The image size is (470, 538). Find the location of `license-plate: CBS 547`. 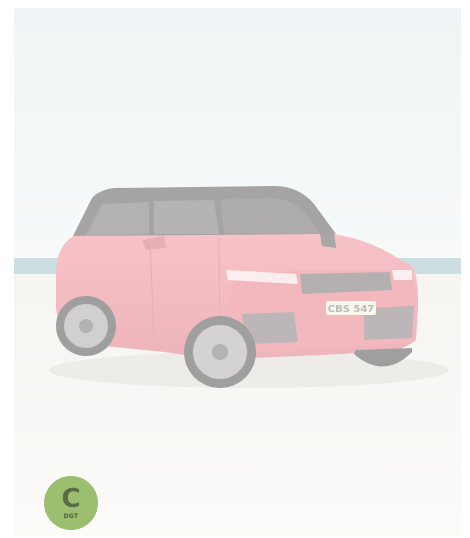

license-plate: CBS 547 is located at coordinates (351, 309).